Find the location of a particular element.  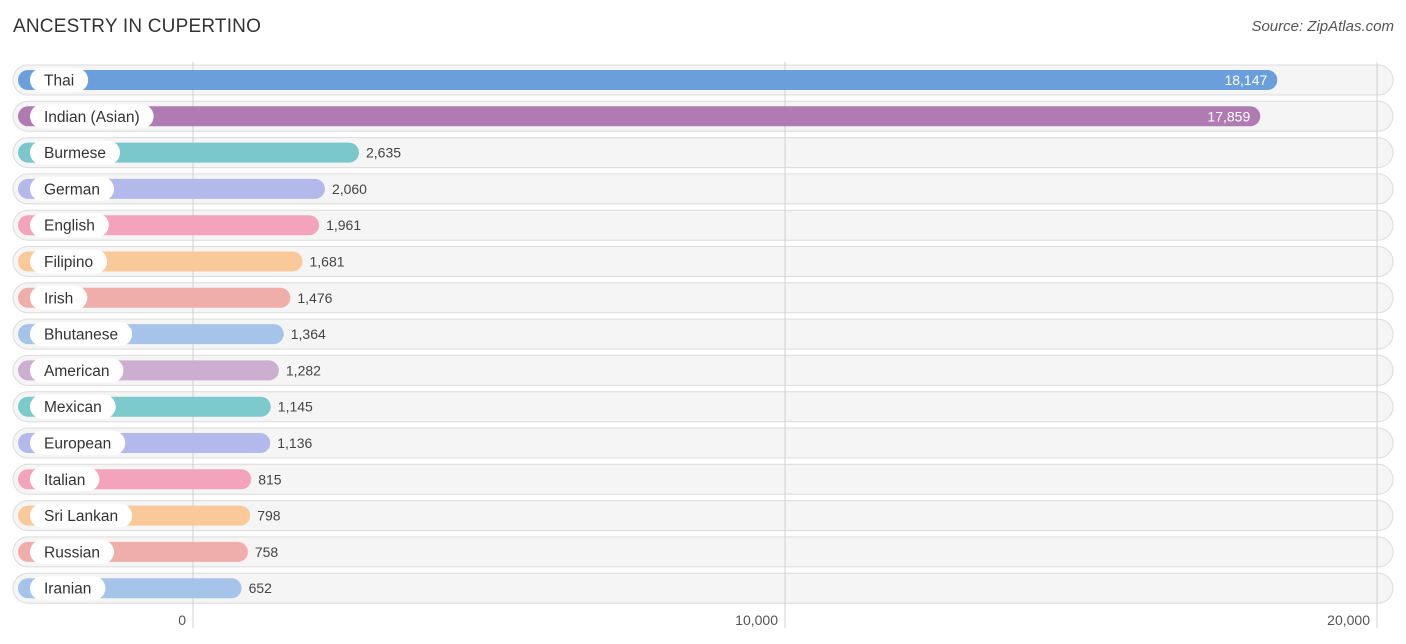

value-label: 1,136 is located at coordinates (294, 443).